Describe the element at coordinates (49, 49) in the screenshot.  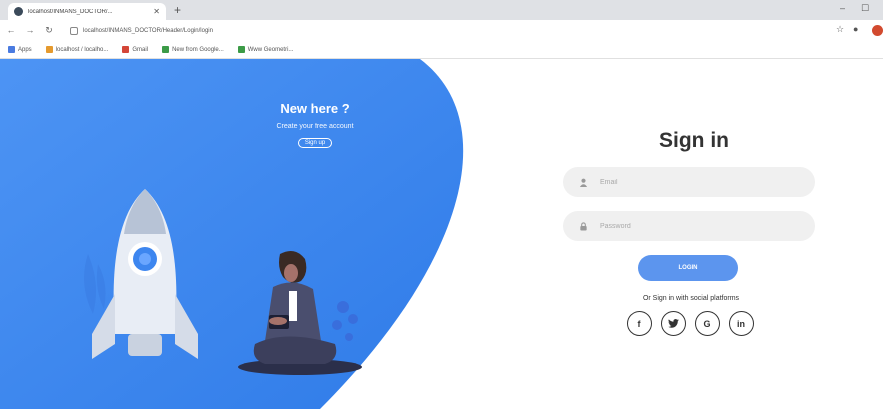
I see `folder-icon` at that location.